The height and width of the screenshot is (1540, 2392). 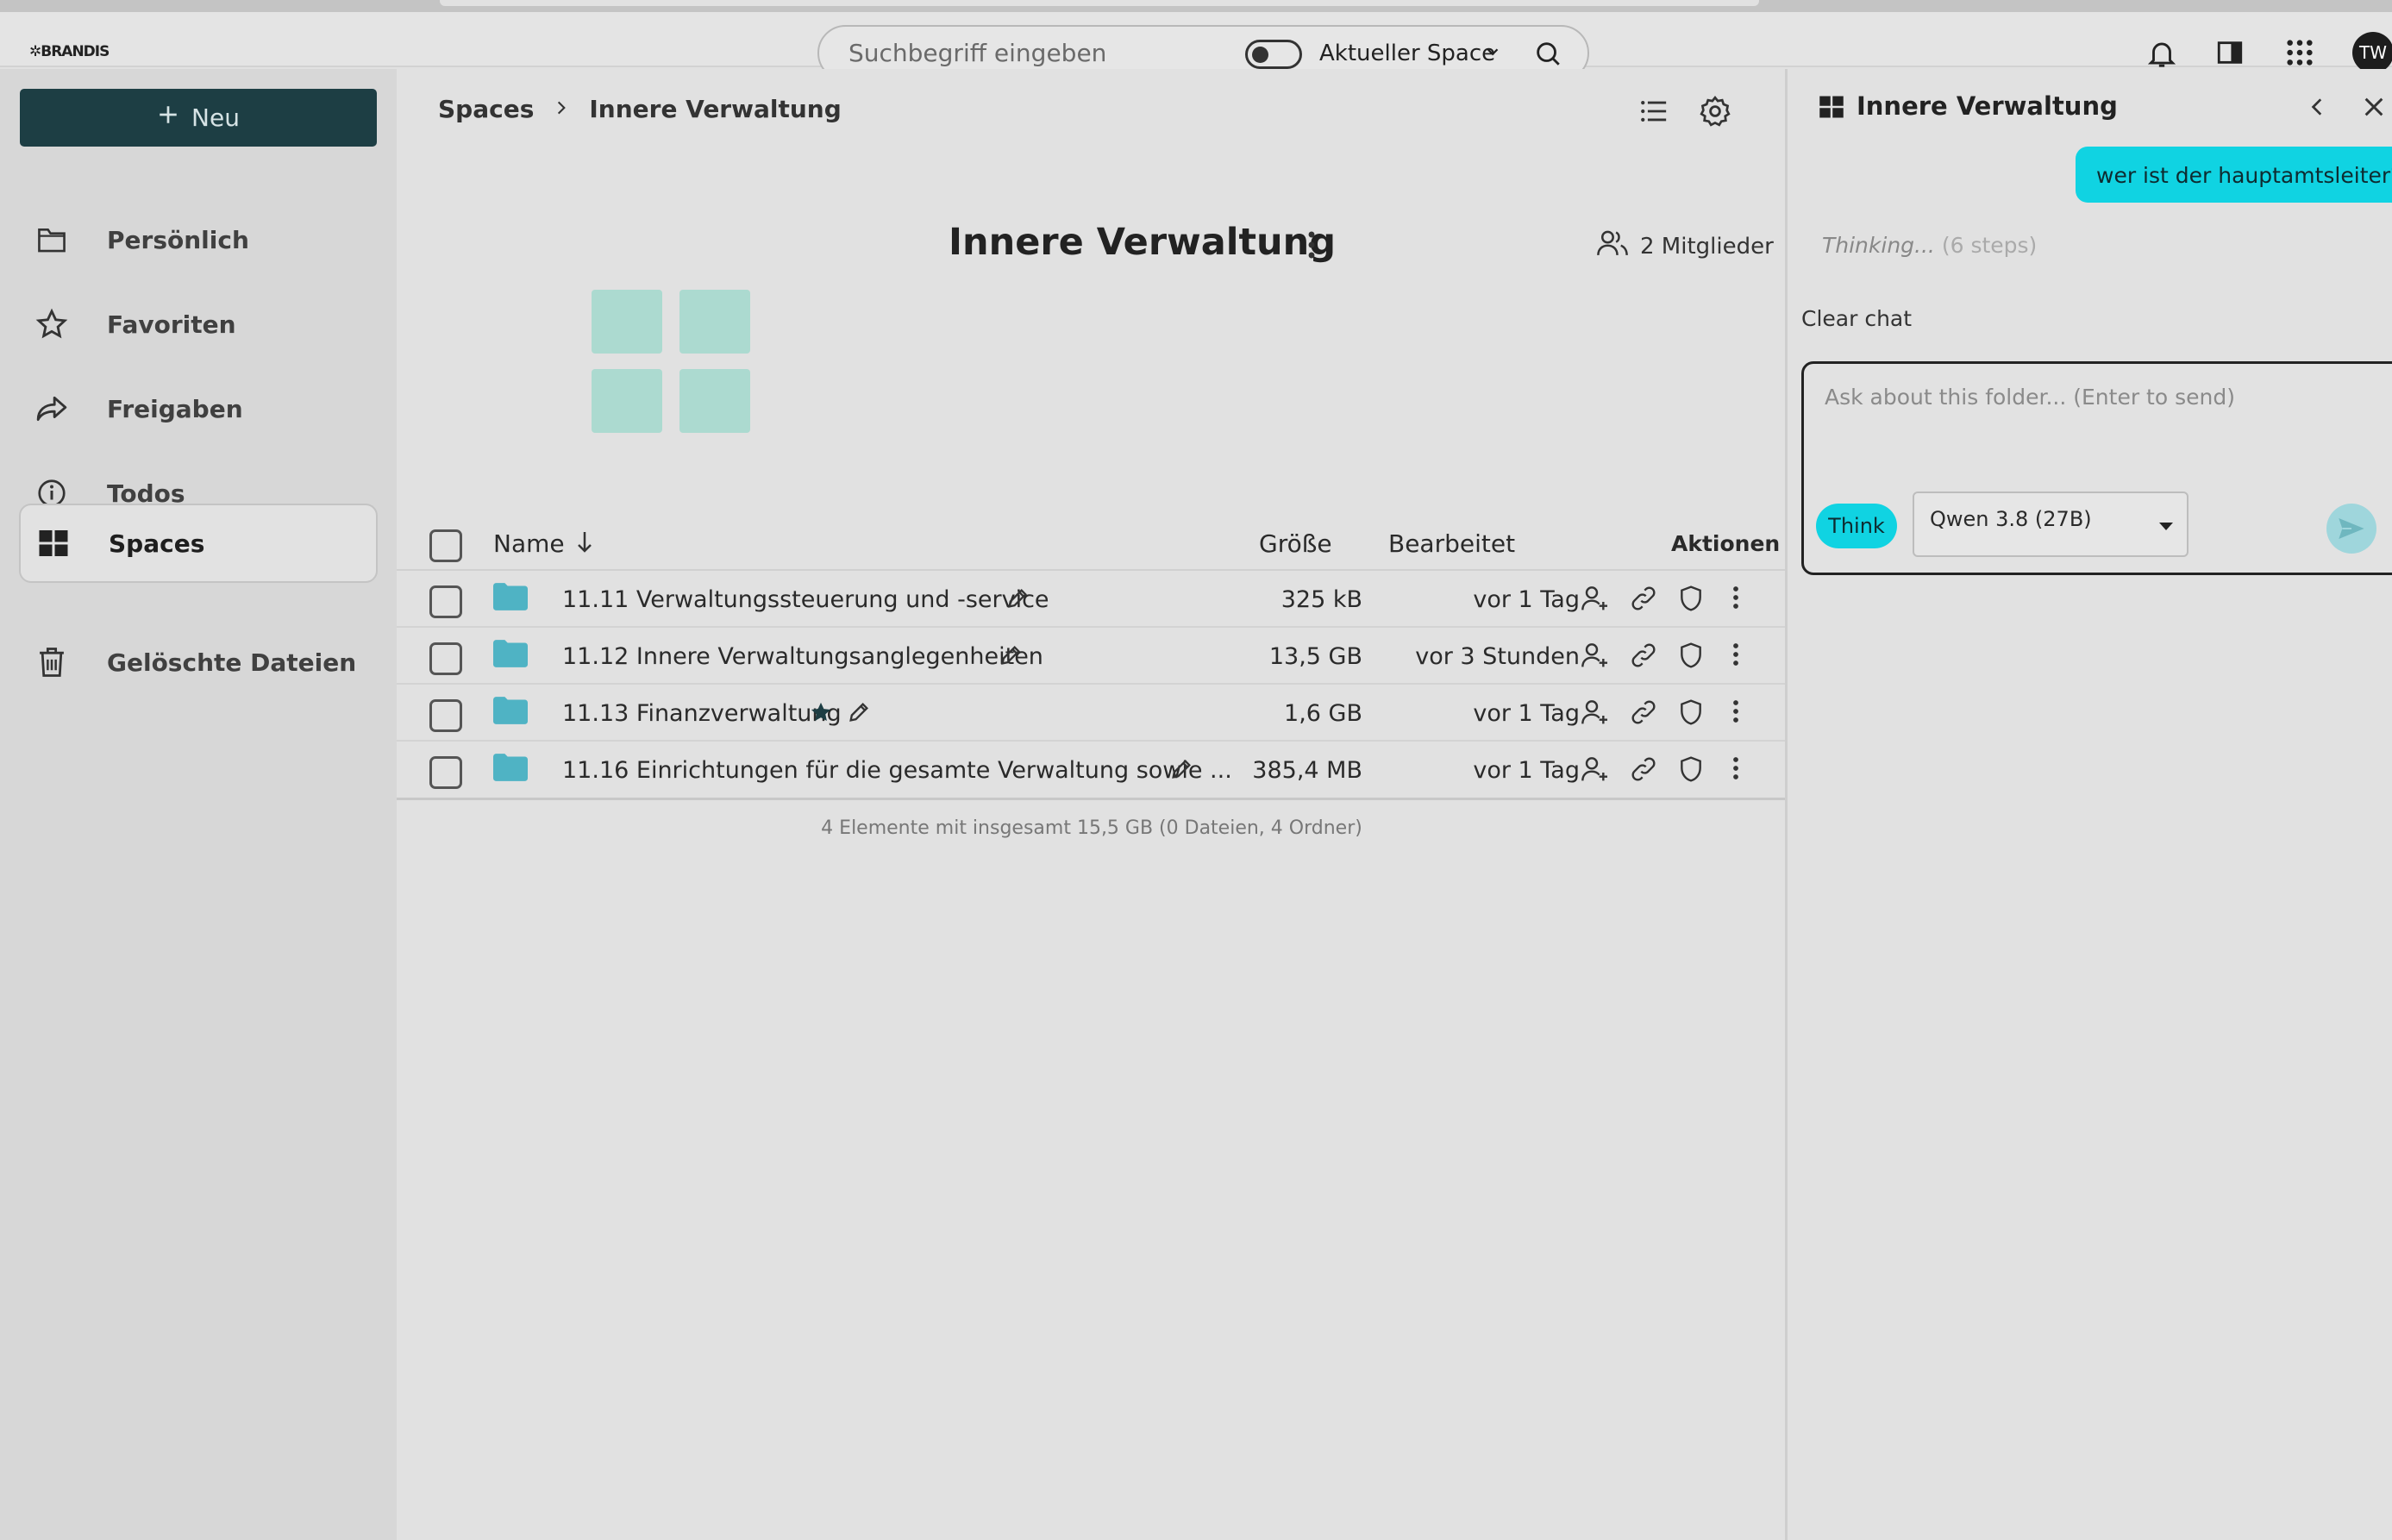 I want to click on sidebar-item-label: Favoriten, so click(x=171, y=324).